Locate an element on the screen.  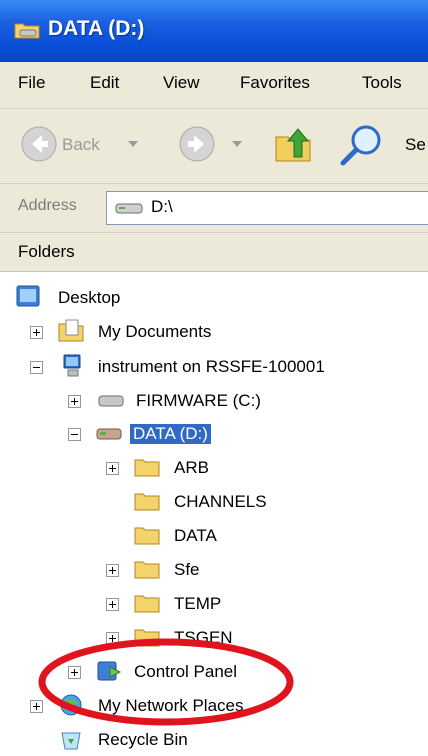
menu-favorites: Favorites is located at coordinates (275, 83).